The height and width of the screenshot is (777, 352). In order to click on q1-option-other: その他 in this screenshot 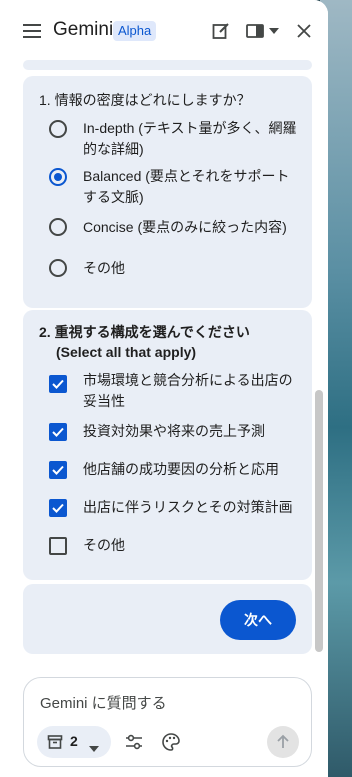, I will do `click(179, 270)`.